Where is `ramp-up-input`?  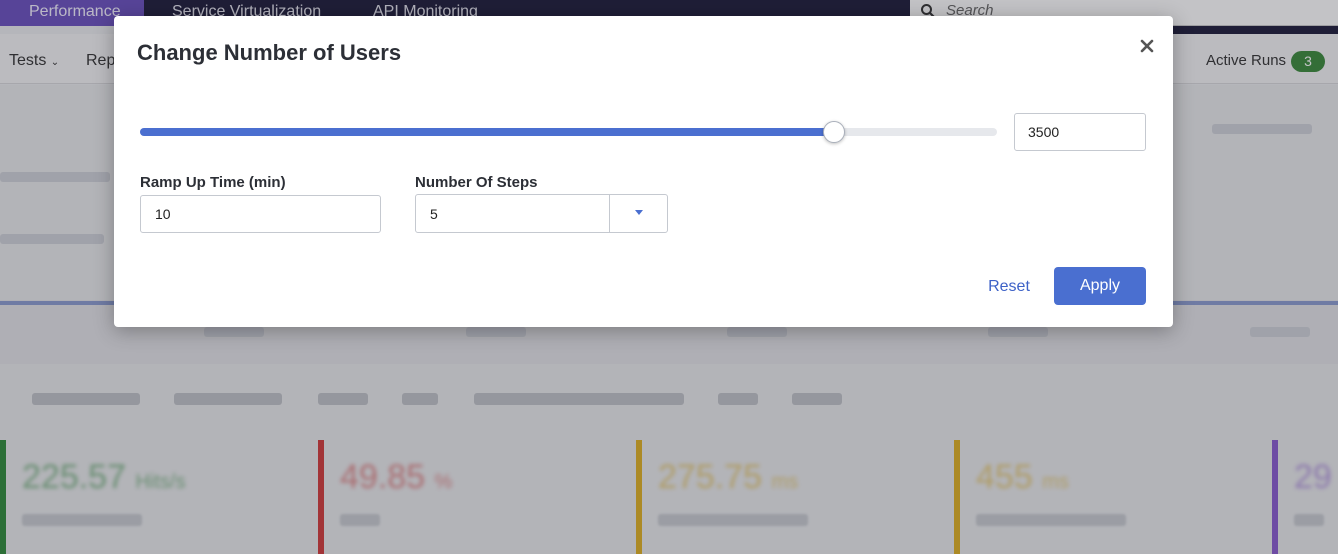 ramp-up-input is located at coordinates (260, 214).